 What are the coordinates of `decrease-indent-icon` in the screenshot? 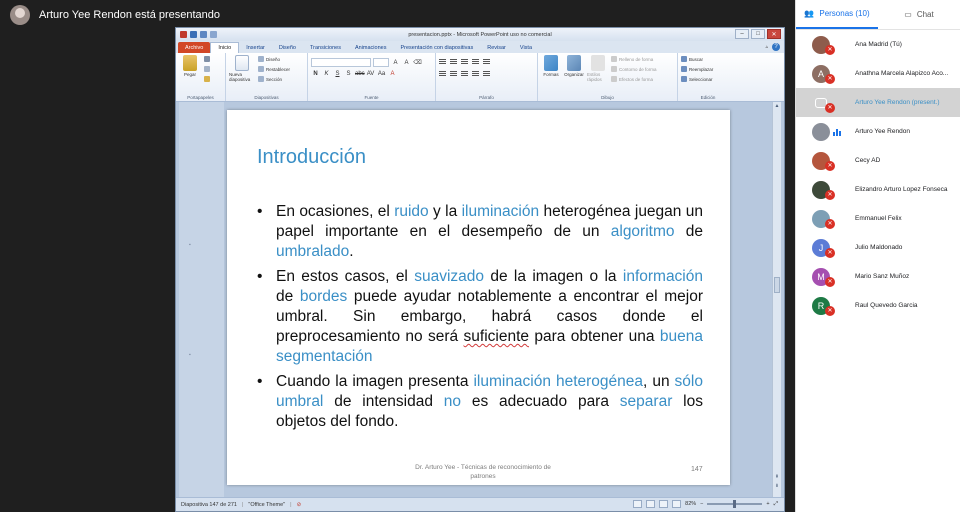 It's located at (464, 62).